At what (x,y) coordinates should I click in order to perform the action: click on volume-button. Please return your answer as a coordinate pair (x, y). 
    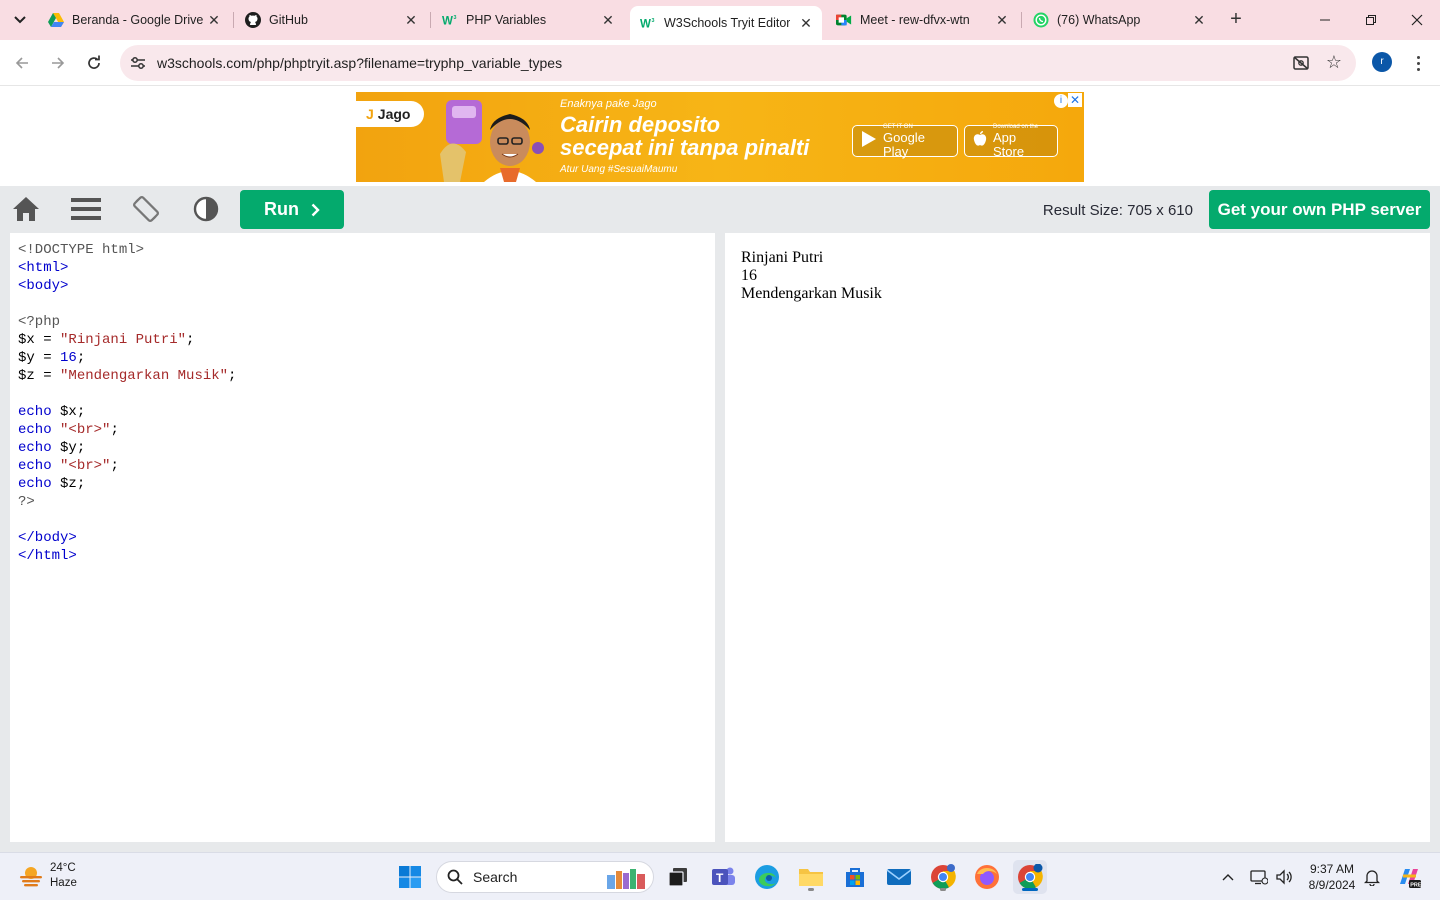
    Looking at the image, I should click on (1284, 877).